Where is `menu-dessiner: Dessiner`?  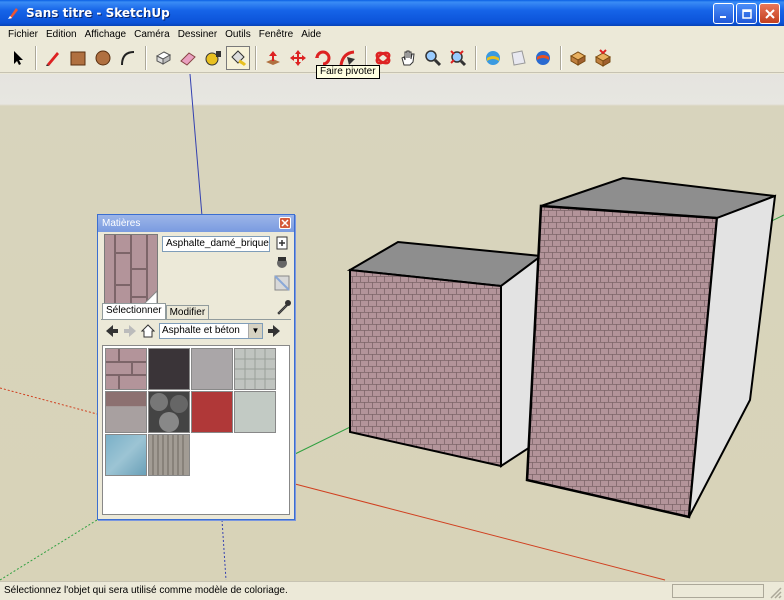
menu-dessiner: Dessiner is located at coordinates (197, 34).